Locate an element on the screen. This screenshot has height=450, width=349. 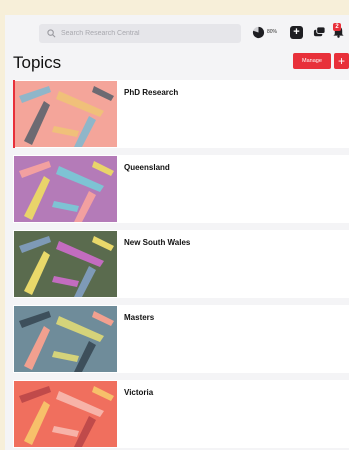
topic-card: New South Wales is located at coordinates (181, 264).